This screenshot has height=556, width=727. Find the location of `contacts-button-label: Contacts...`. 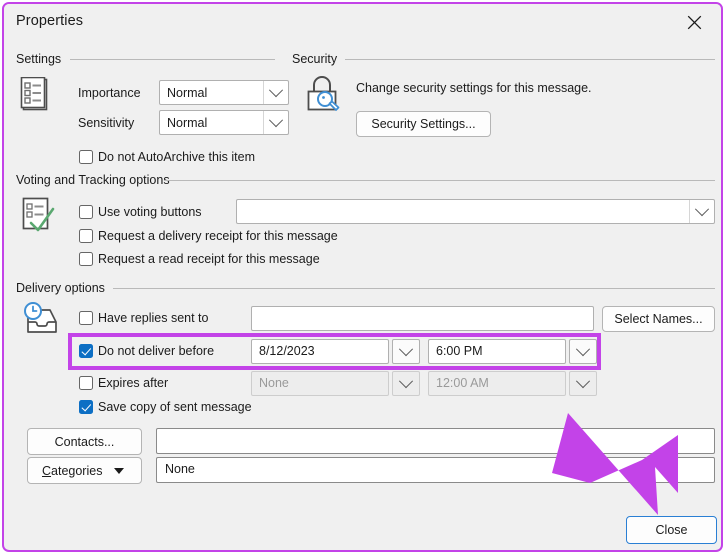

contacts-button-label: Contacts... is located at coordinates (84, 441).